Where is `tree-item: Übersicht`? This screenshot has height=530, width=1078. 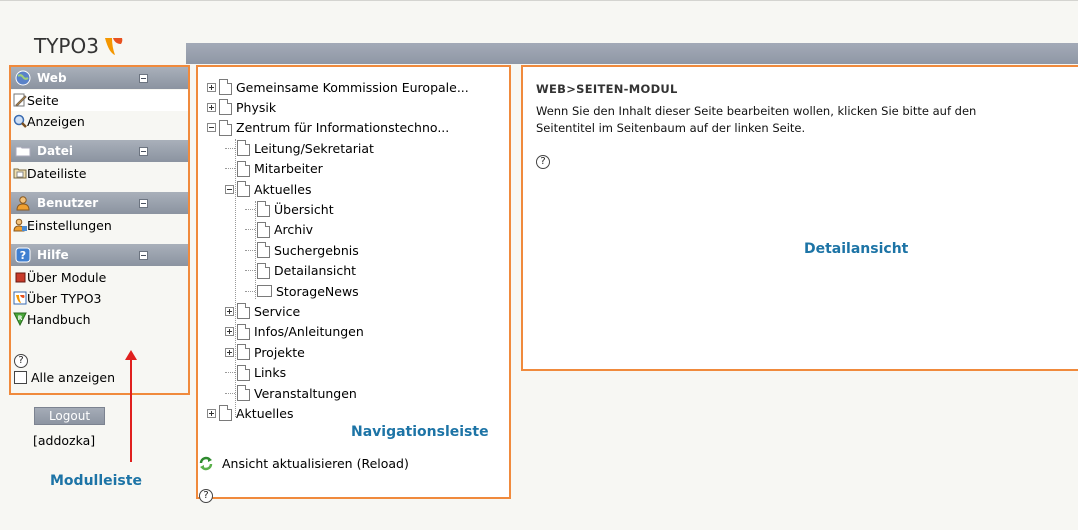
tree-item: Übersicht is located at coordinates (289, 209).